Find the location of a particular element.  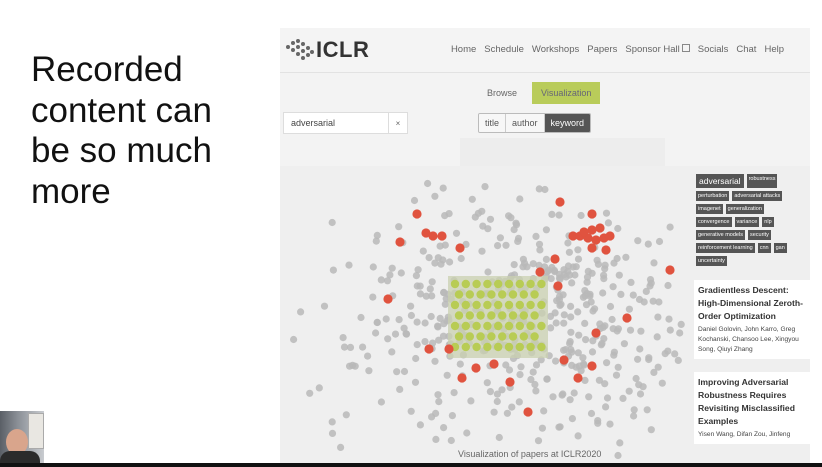

nav-chat: Chat is located at coordinates (746, 49).